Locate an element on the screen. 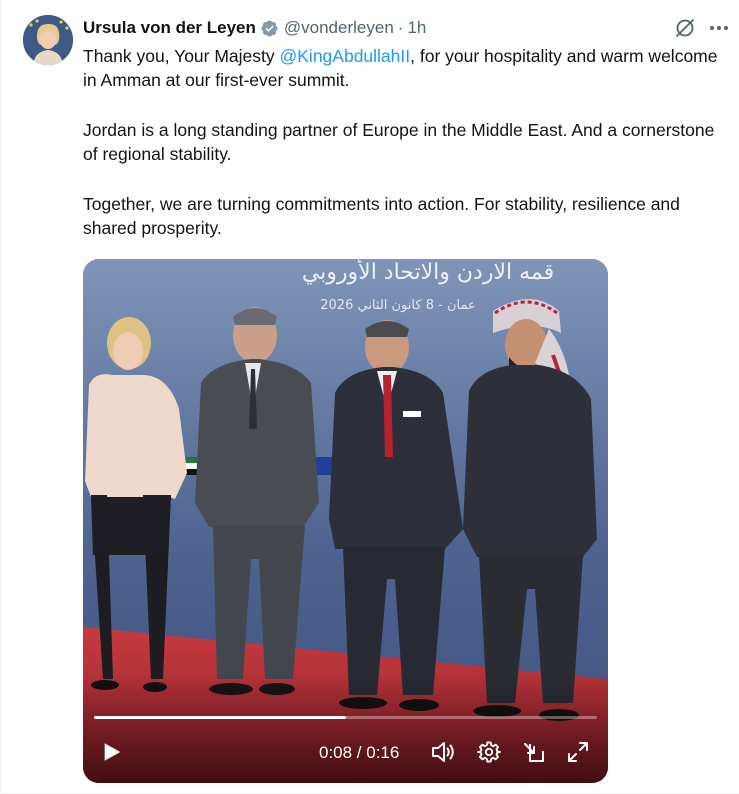 This screenshot has height=794, width=739. fullscreen-icon is located at coordinates (578, 752).